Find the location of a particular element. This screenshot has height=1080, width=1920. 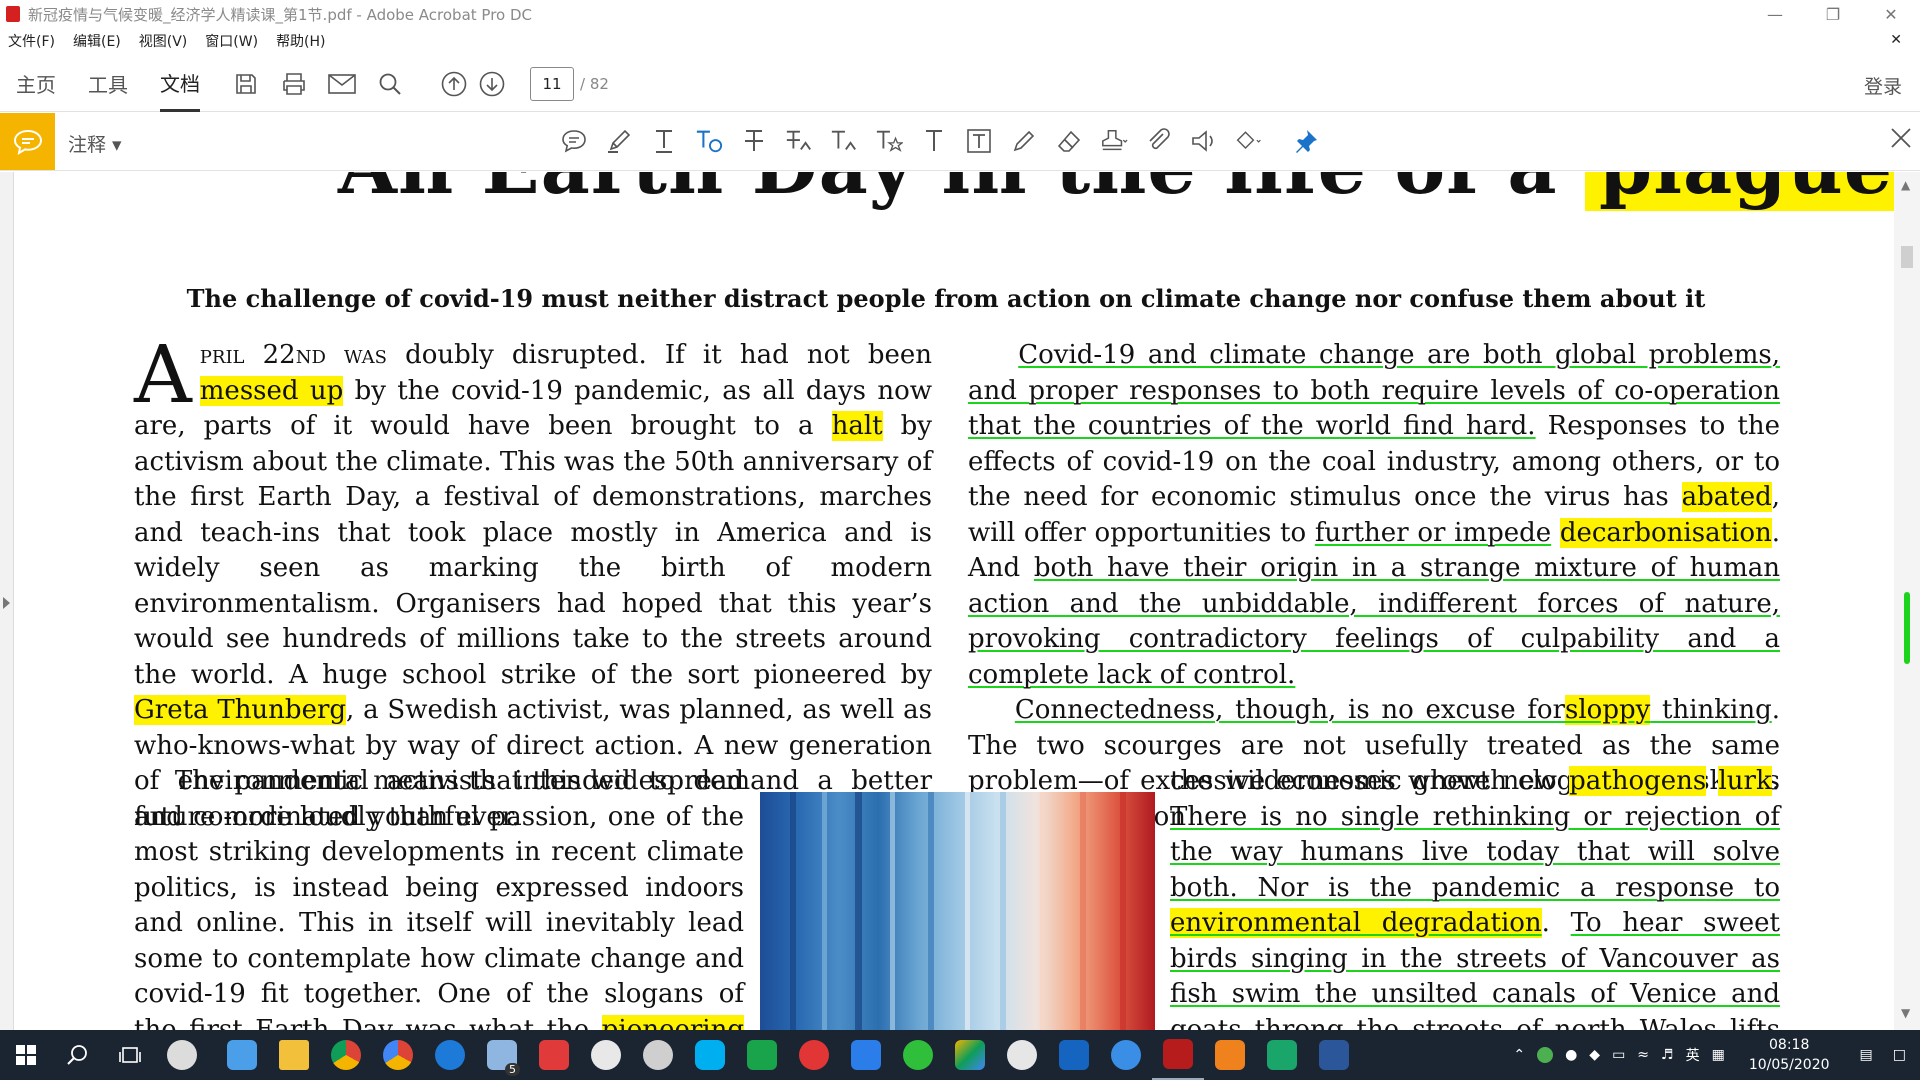

tray-overflow-icon: ⌃ is located at coordinates (1519, 1055).